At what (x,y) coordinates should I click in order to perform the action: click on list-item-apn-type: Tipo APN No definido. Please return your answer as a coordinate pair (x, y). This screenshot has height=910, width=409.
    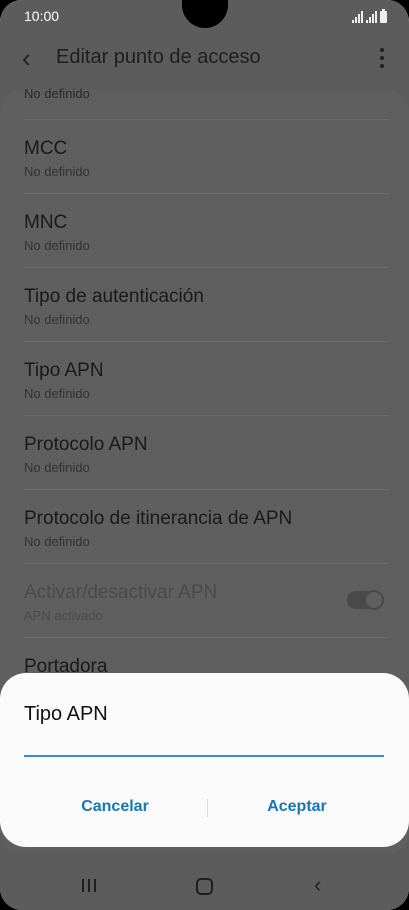
    Looking at the image, I should click on (206, 379).